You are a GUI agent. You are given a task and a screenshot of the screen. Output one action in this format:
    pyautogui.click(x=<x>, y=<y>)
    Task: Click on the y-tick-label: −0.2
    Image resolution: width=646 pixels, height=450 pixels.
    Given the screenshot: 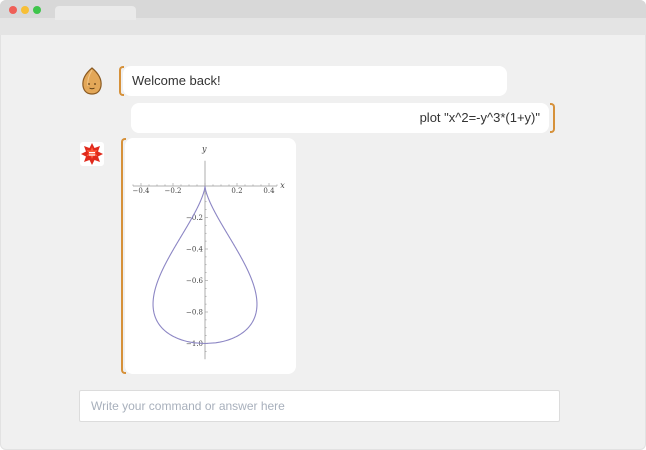 What is the action you would take?
    pyautogui.click(x=194, y=218)
    